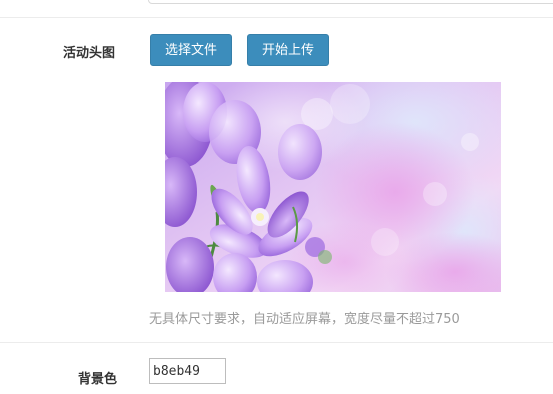 The image size is (553, 394). What do you see at coordinates (191, 50) in the screenshot?
I see `choose-file-button: 选择文件` at bounding box center [191, 50].